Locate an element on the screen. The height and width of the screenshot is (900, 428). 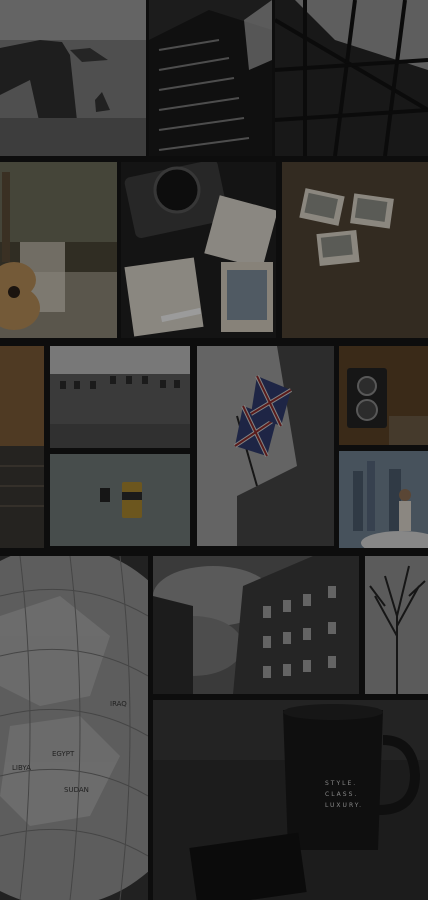
mug-print: STYLE. CLASS. LUXURY. is located at coordinates (344, 794).